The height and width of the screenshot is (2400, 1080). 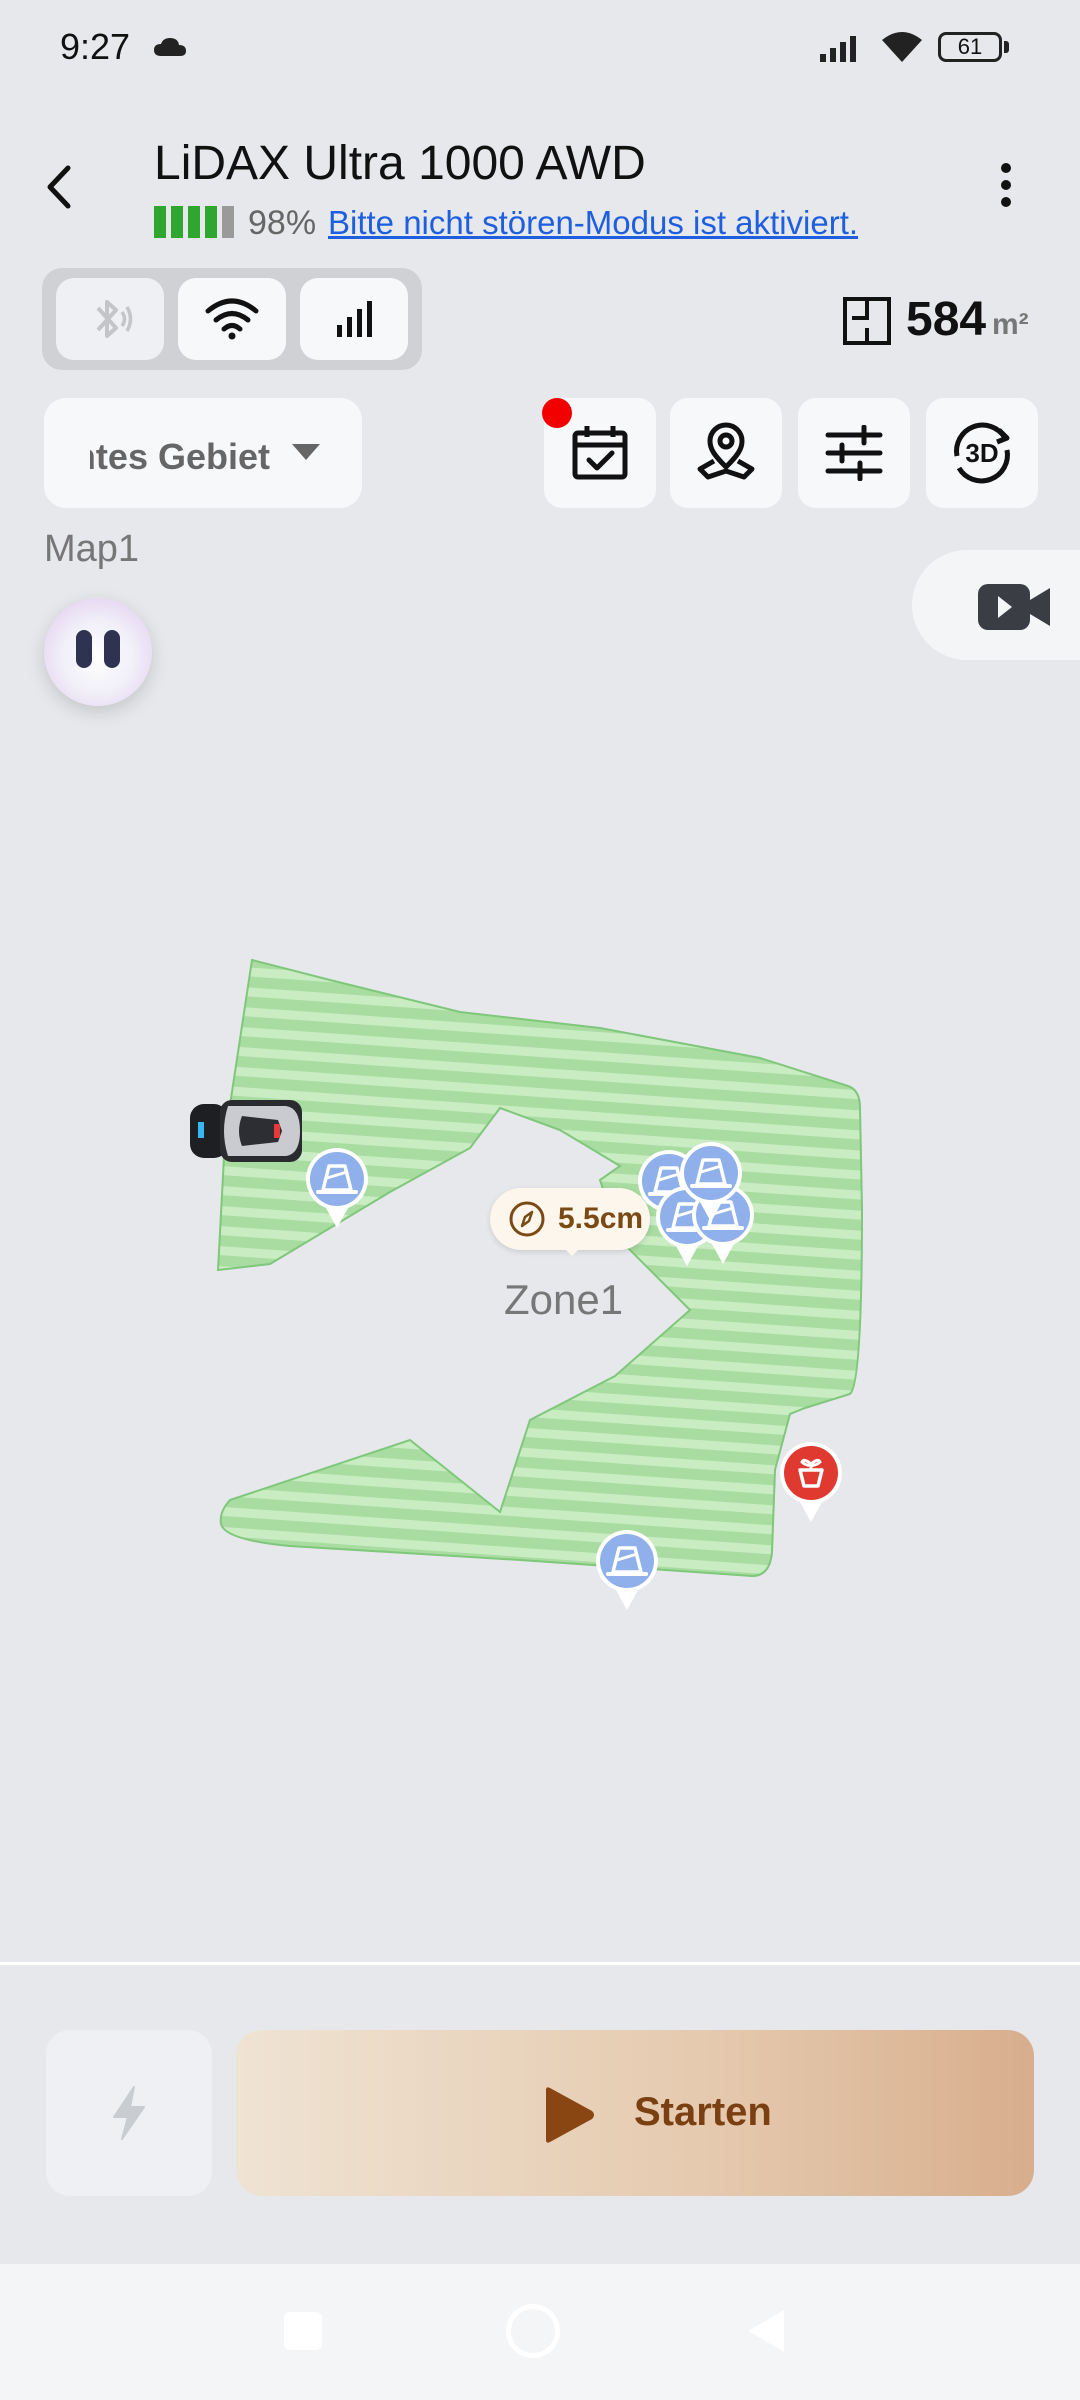 I want to click on cellular-icon, so click(x=354, y=319).